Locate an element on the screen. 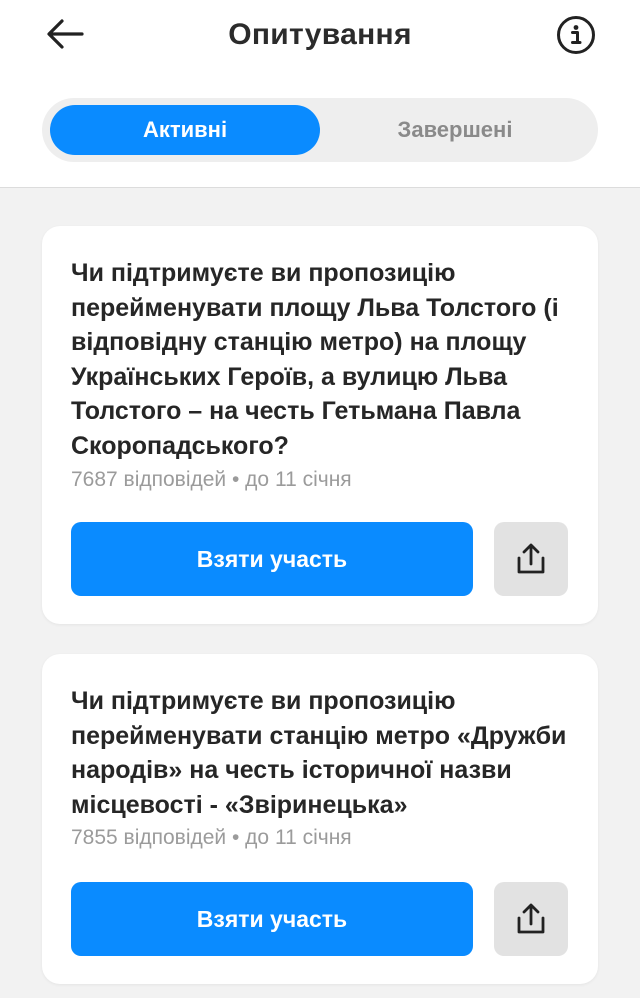 The width and height of the screenshot is (640, 998). tab-completed: Завершені is located at coordinates (455, 130).